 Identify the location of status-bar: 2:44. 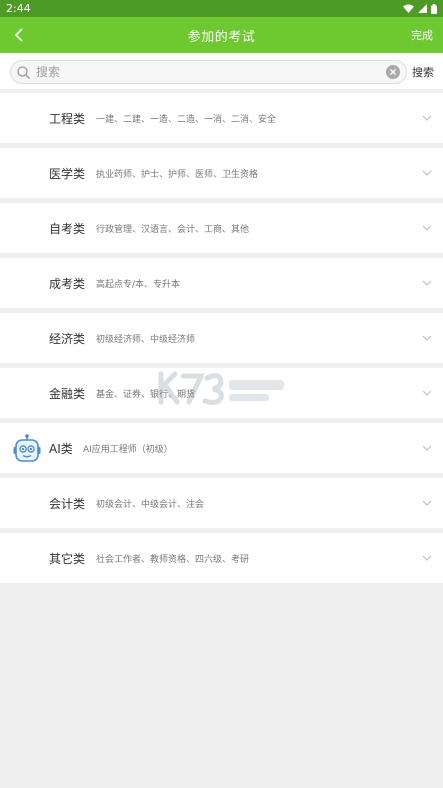
(221, 8).